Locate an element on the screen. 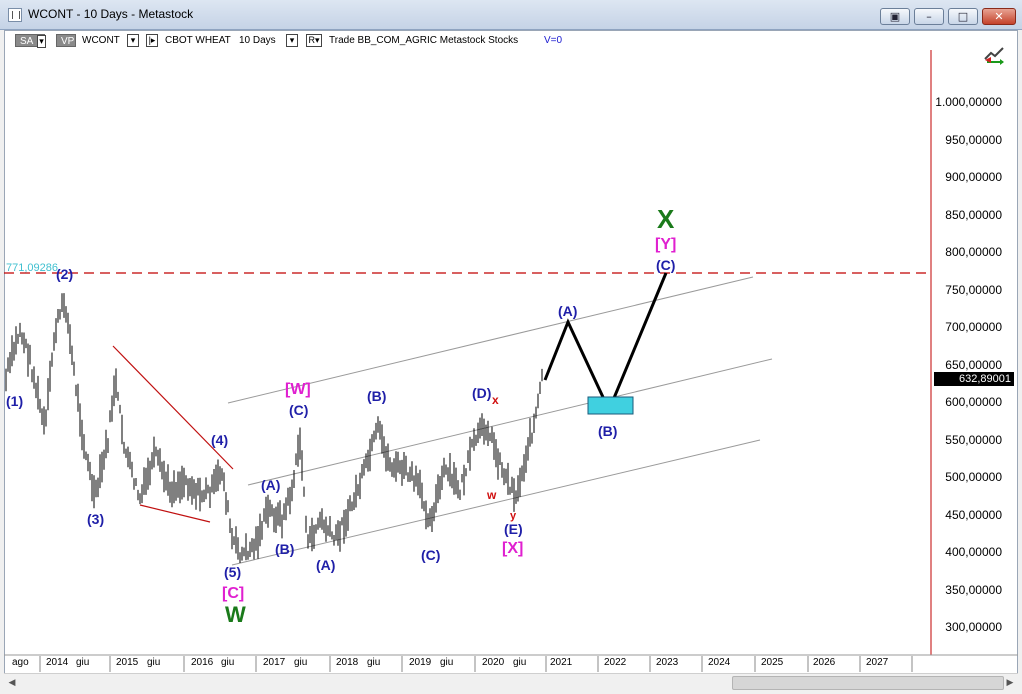  time-label: 2021 is located at coordinates (561, 662).